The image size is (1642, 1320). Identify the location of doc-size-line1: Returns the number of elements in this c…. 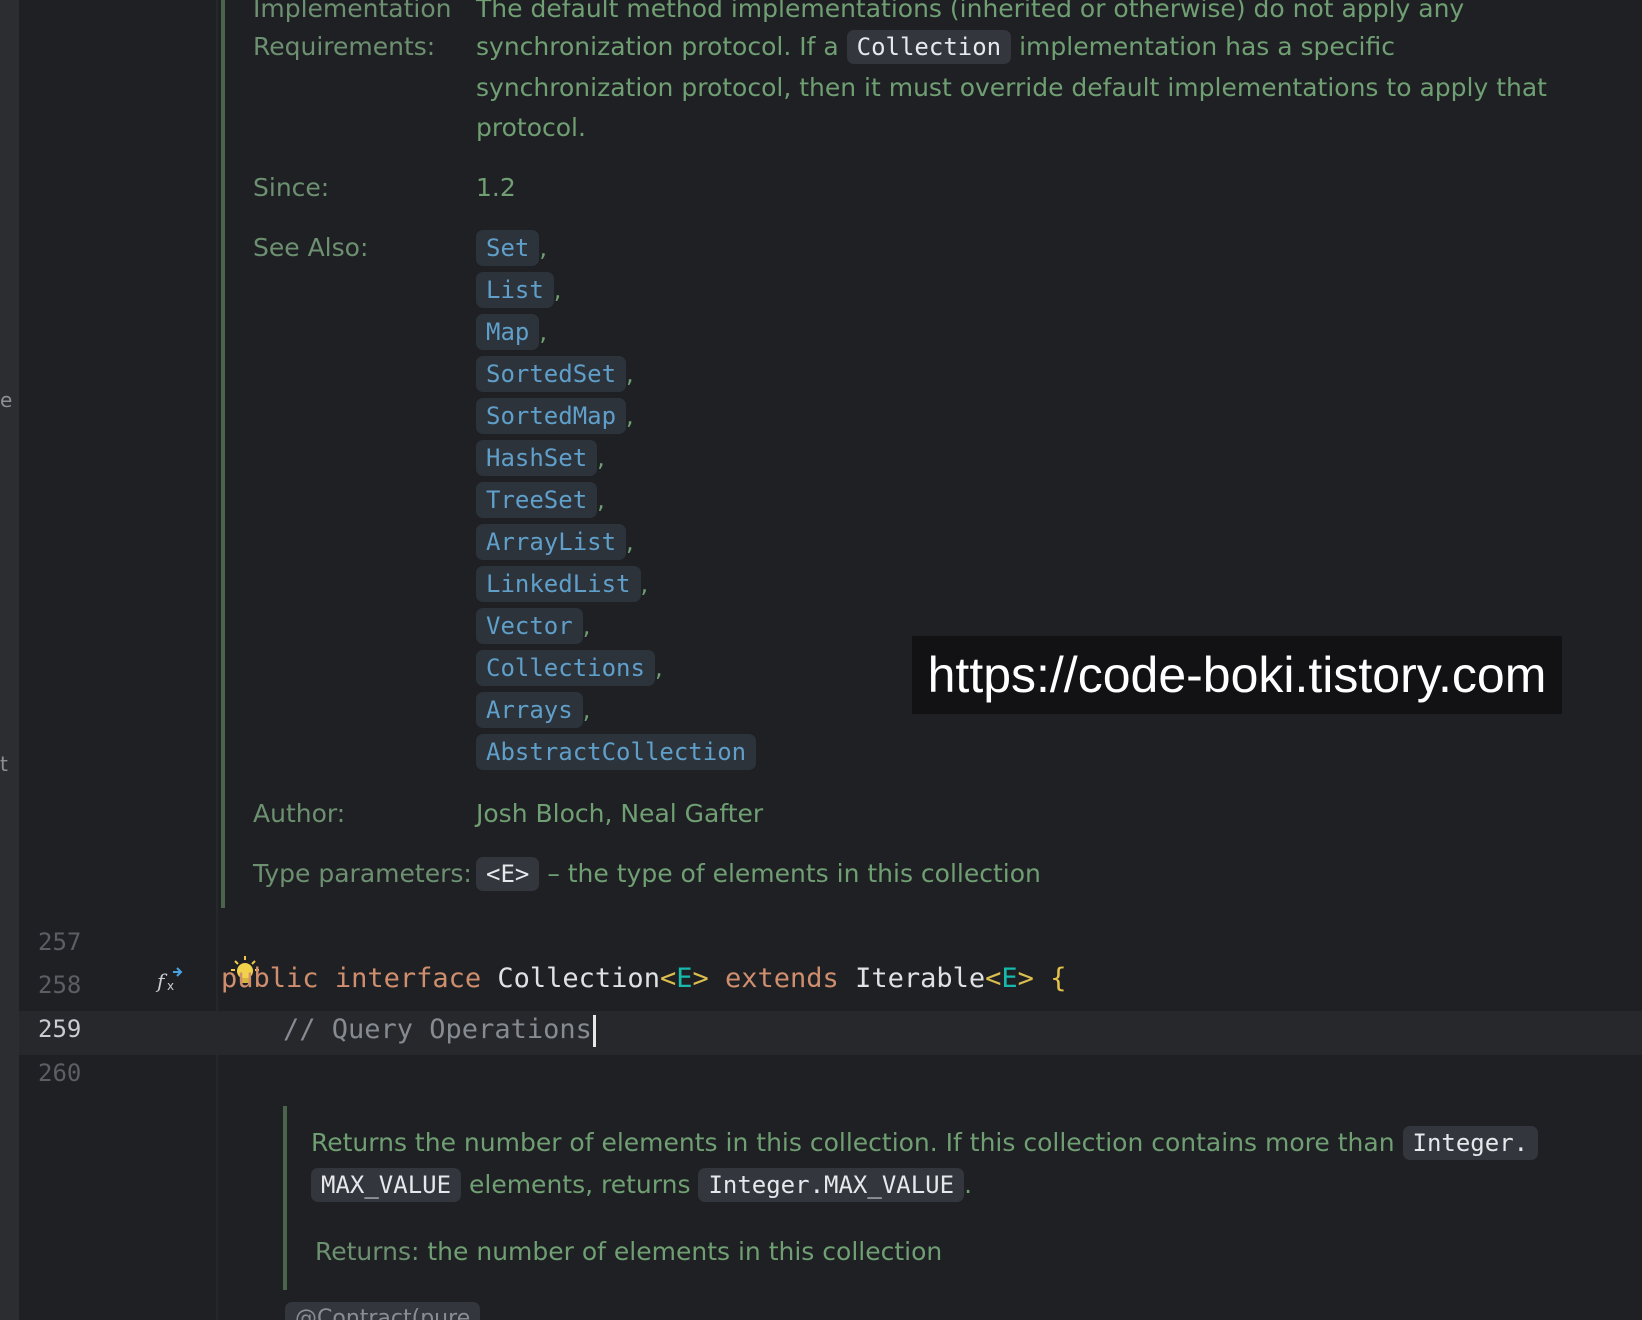
(925, 1143).